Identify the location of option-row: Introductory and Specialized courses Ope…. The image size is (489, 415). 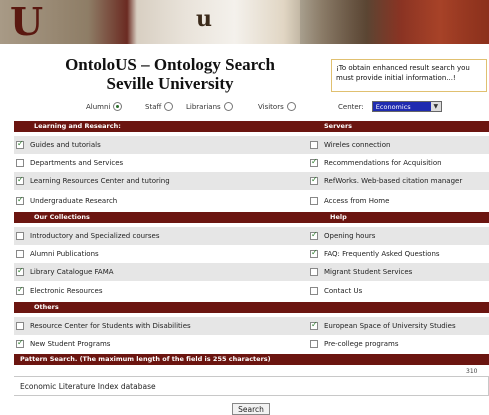
(251, 236).